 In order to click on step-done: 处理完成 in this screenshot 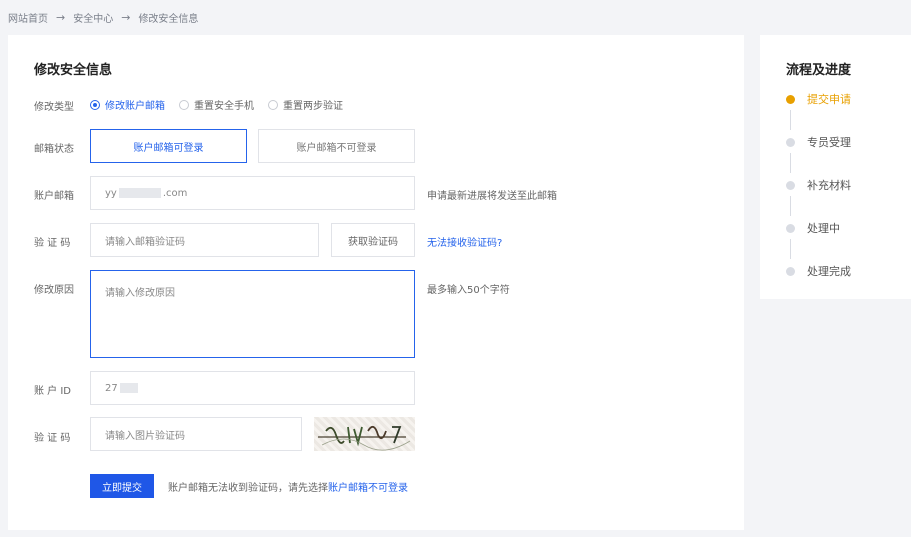, I will do `click(818, 271)`.